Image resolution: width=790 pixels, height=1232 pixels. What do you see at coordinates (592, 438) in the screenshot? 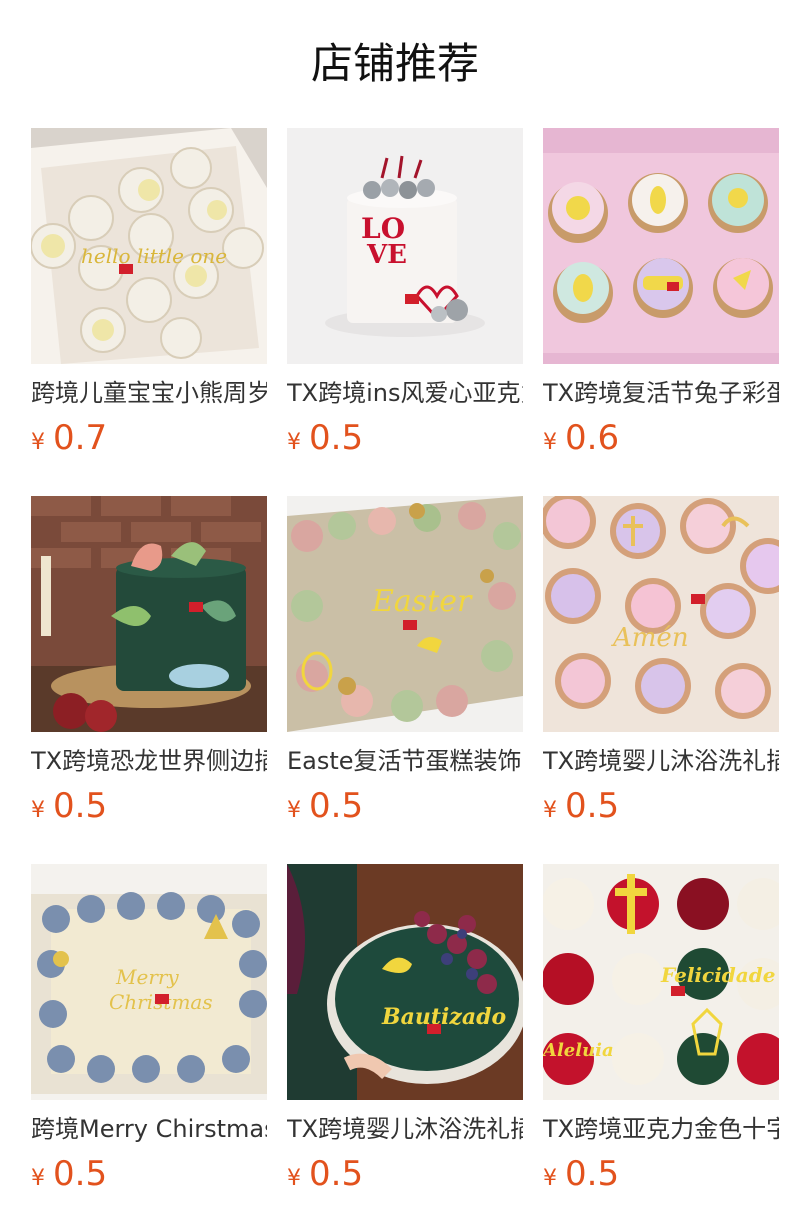
I see `price-value: 0.6` at bounding box center [592, 438].